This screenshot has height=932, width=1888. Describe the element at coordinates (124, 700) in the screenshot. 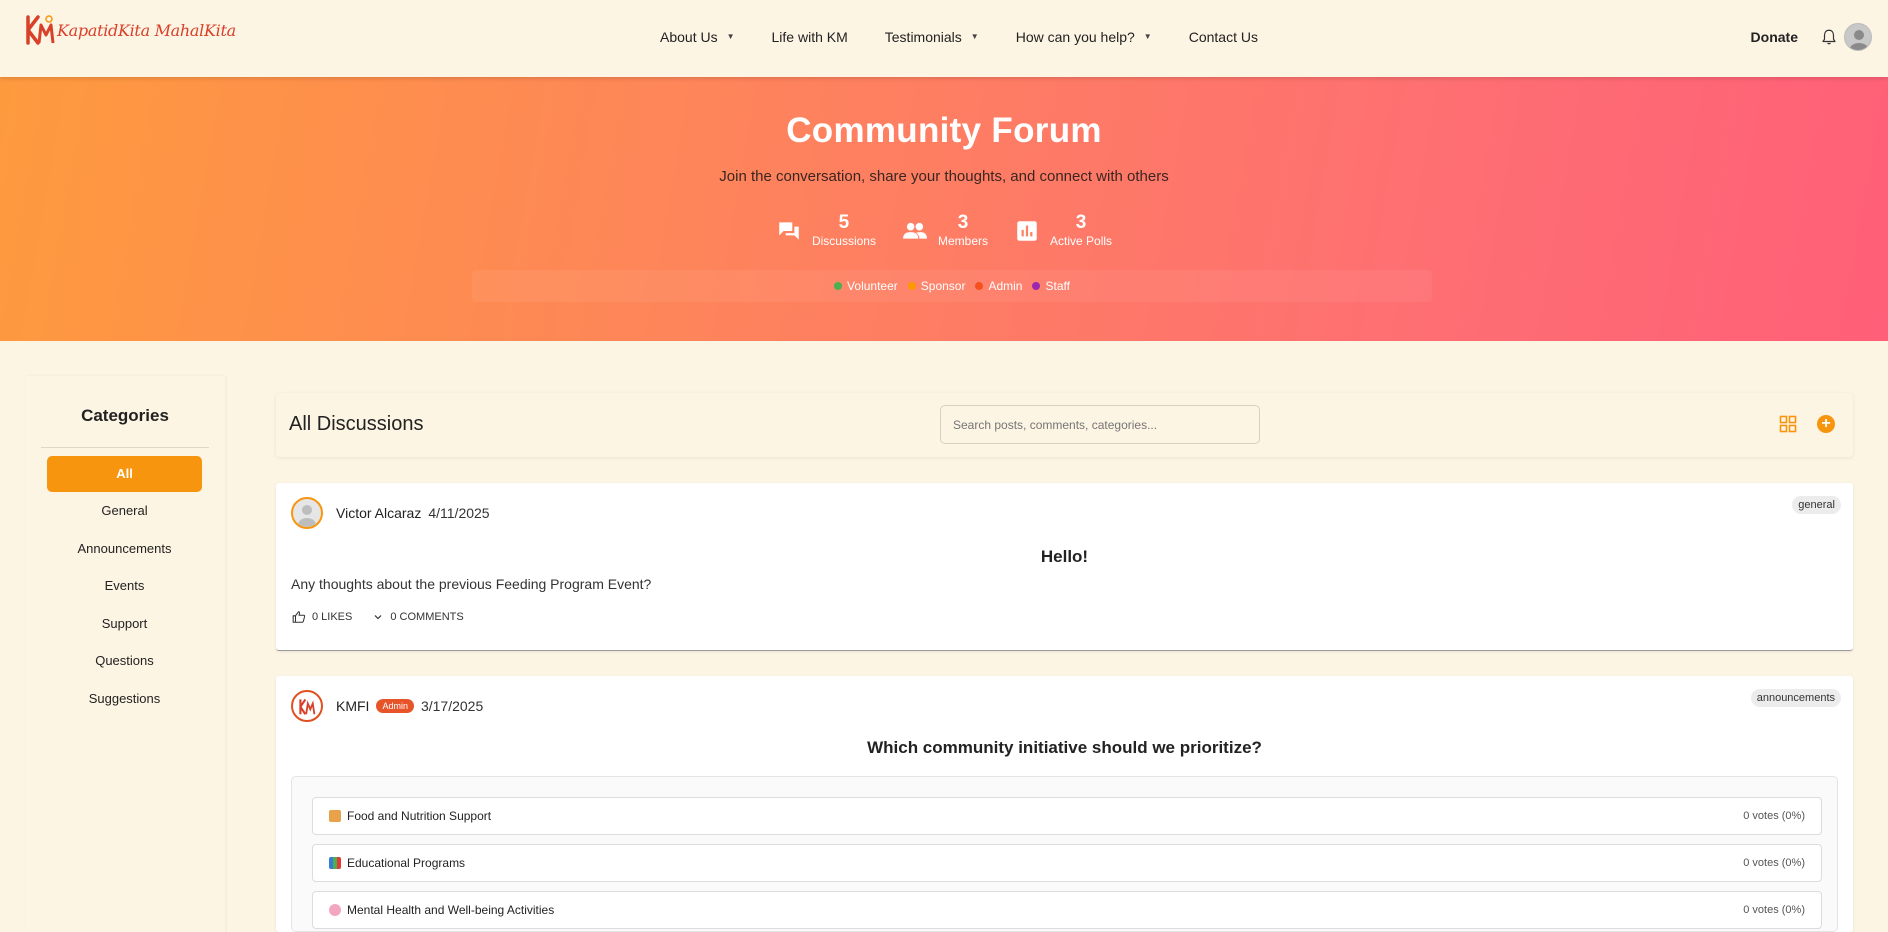

I see `category-suggestions: Suggestions` at that location.